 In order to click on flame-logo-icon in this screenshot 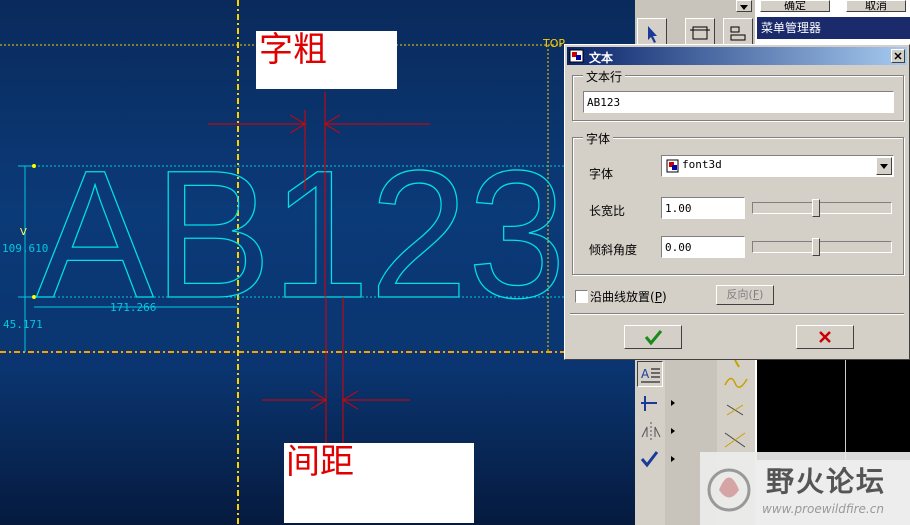, I will do `click(729, 490)`.